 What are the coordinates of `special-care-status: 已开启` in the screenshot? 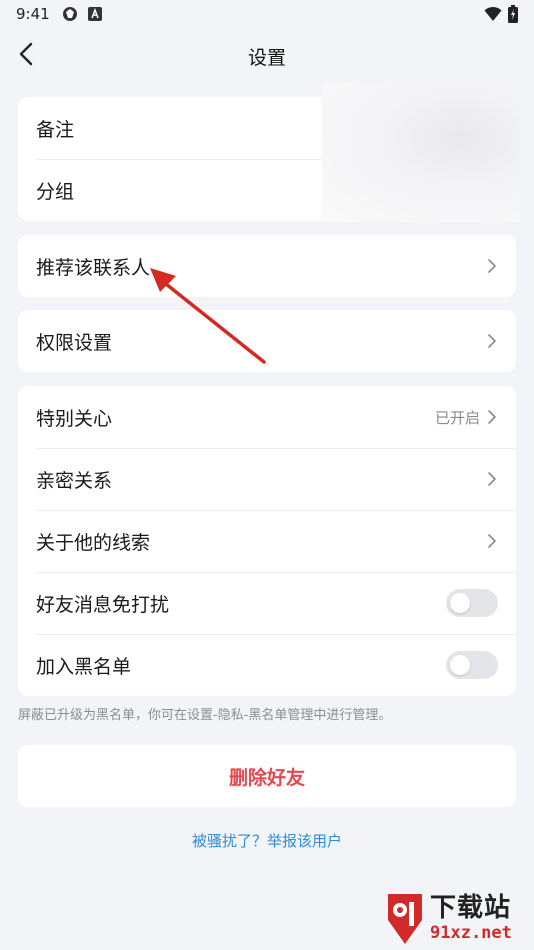 It's located at (457, 417).